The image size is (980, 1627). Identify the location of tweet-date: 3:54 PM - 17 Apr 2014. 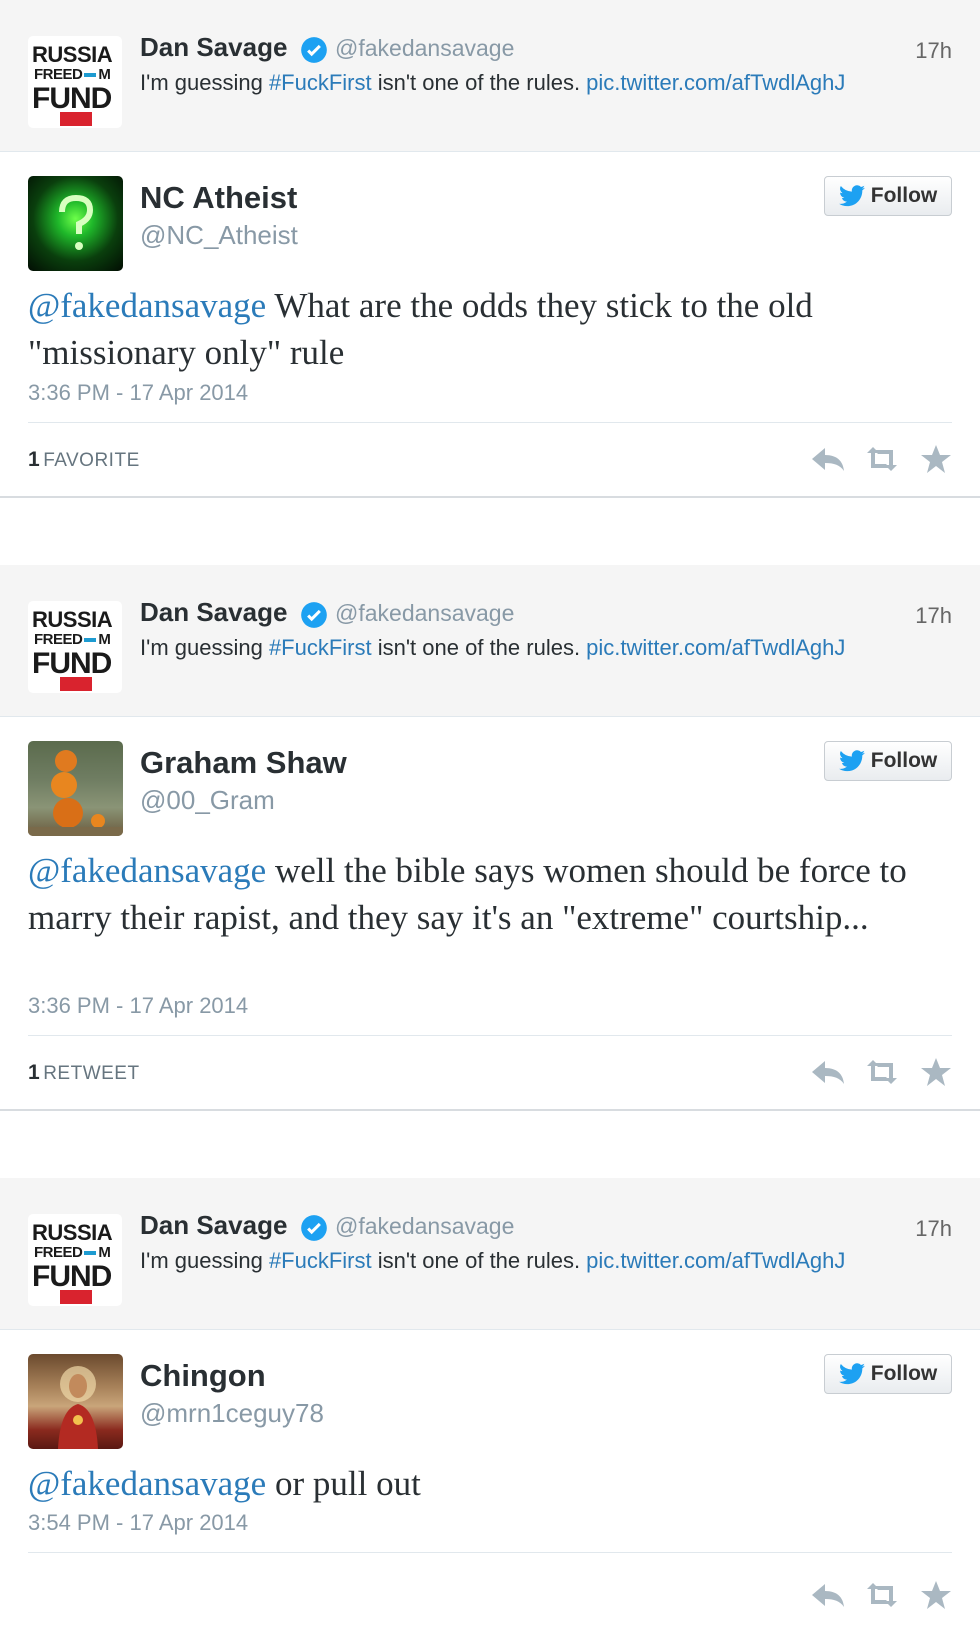
(138, 1523).